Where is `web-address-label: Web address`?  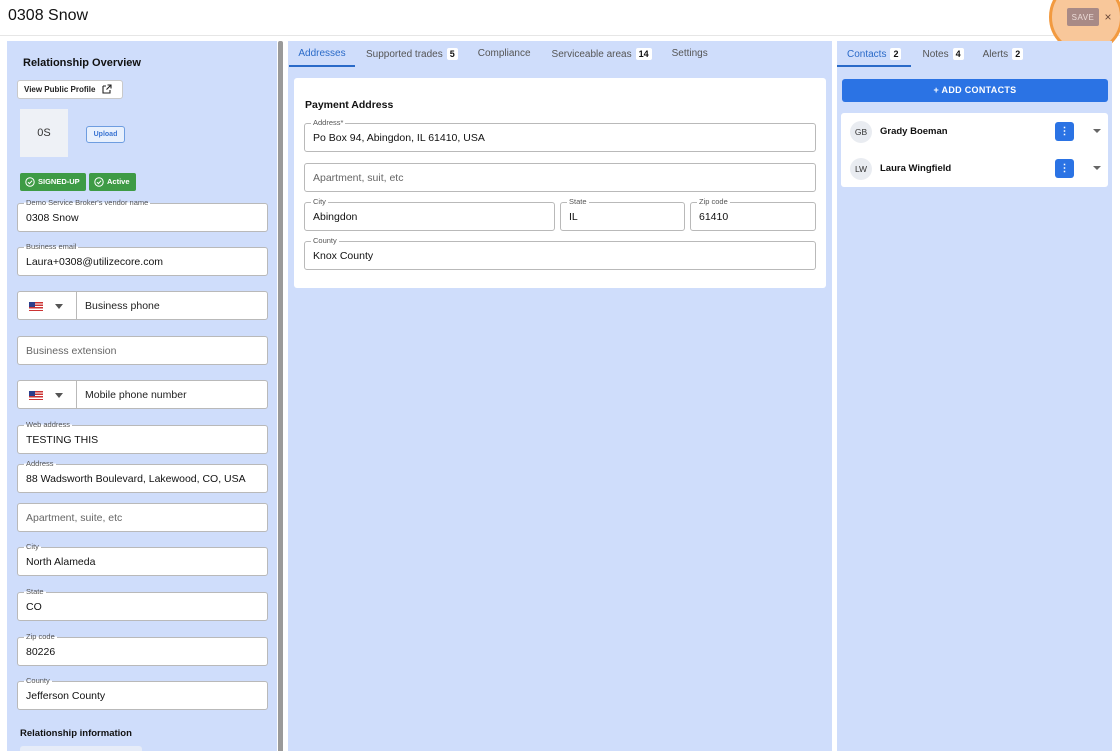 web-address-label: Web address is located at coordinates (48, 424).